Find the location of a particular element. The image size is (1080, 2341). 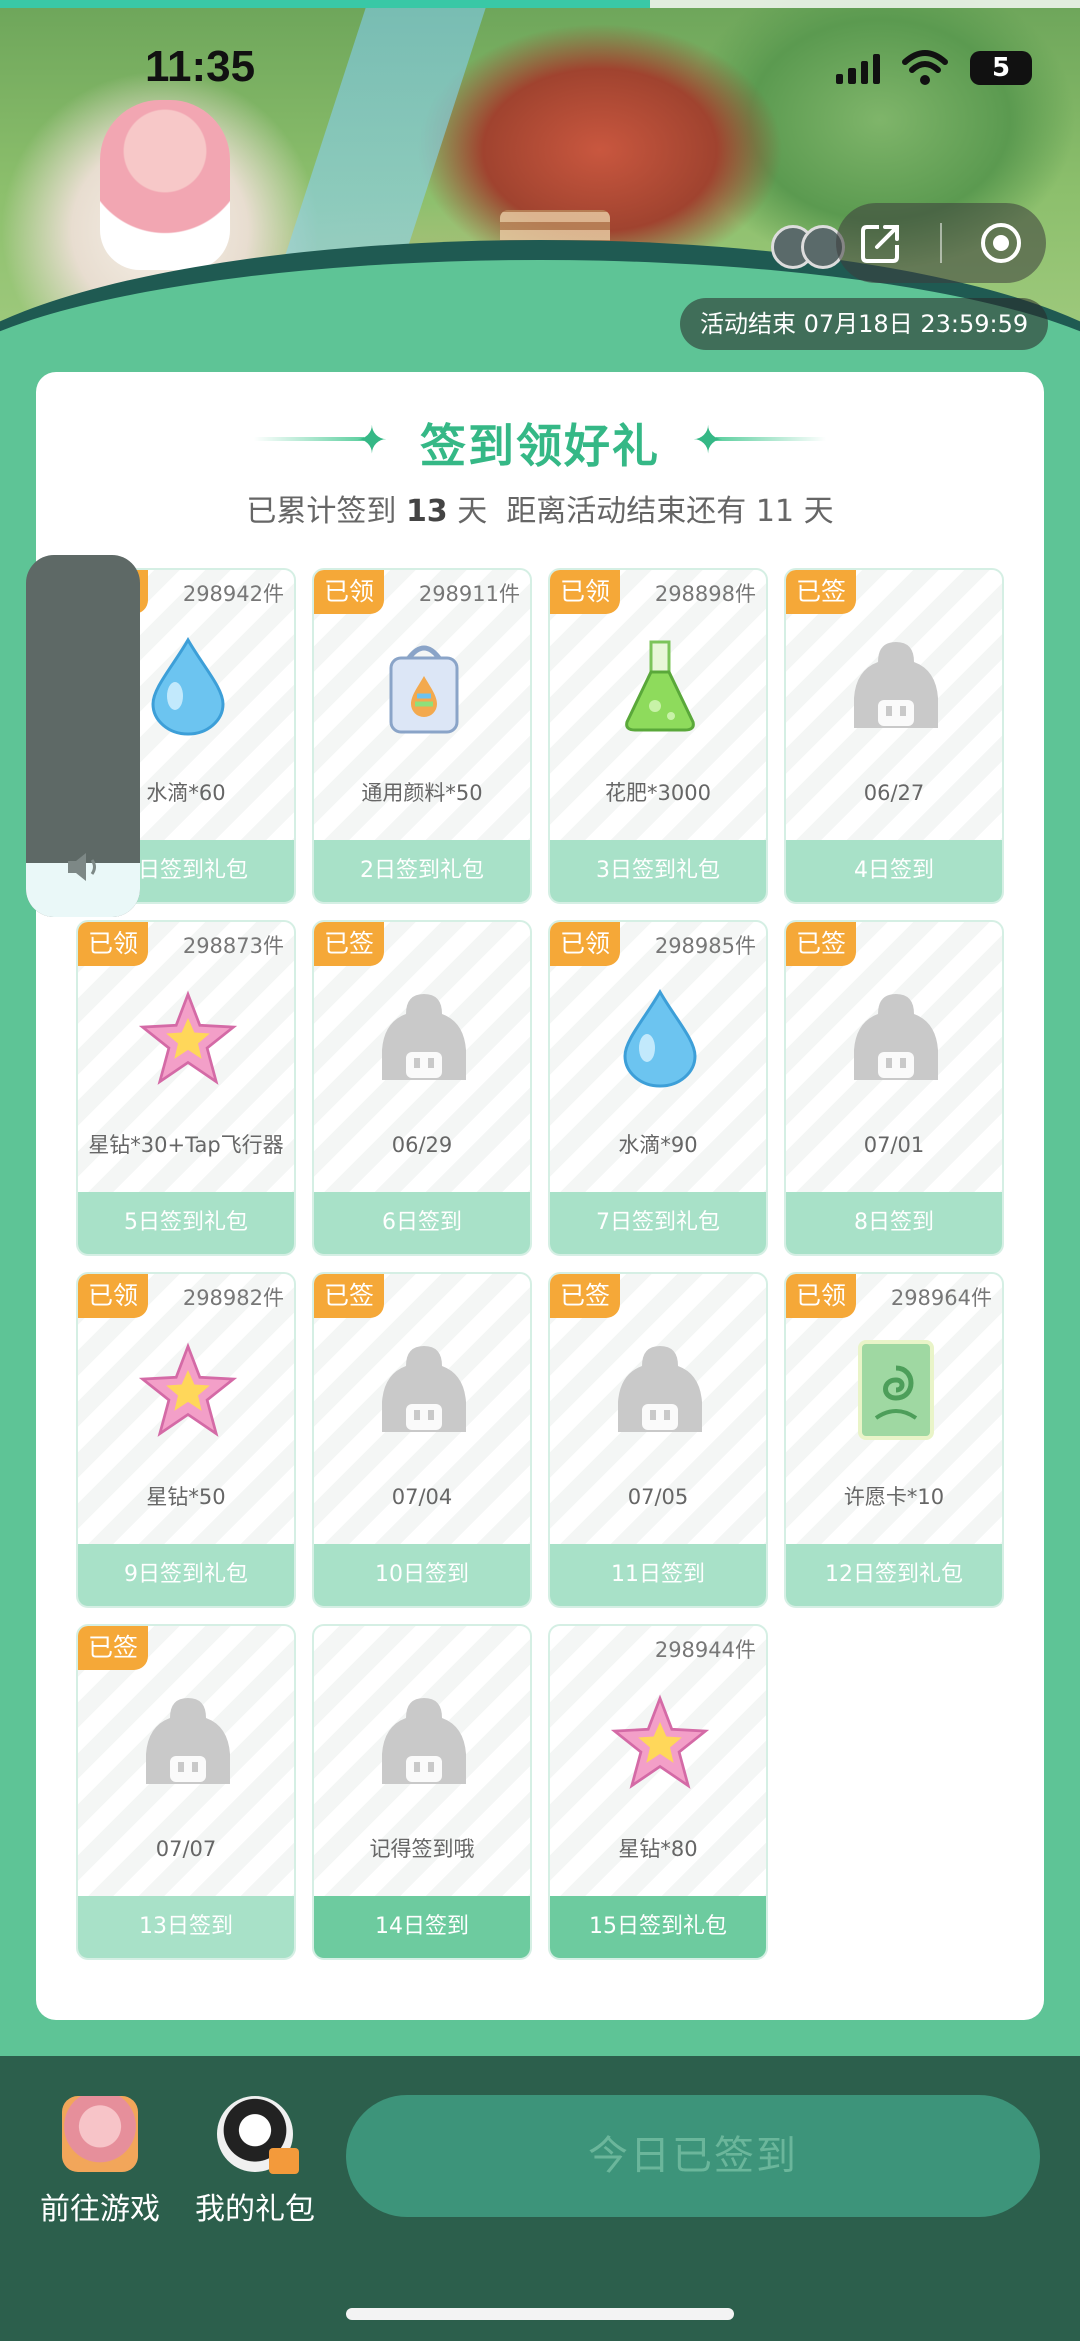

reward-cell: 已签 07/01 8日签到 is located at coordinates (894, 1088).